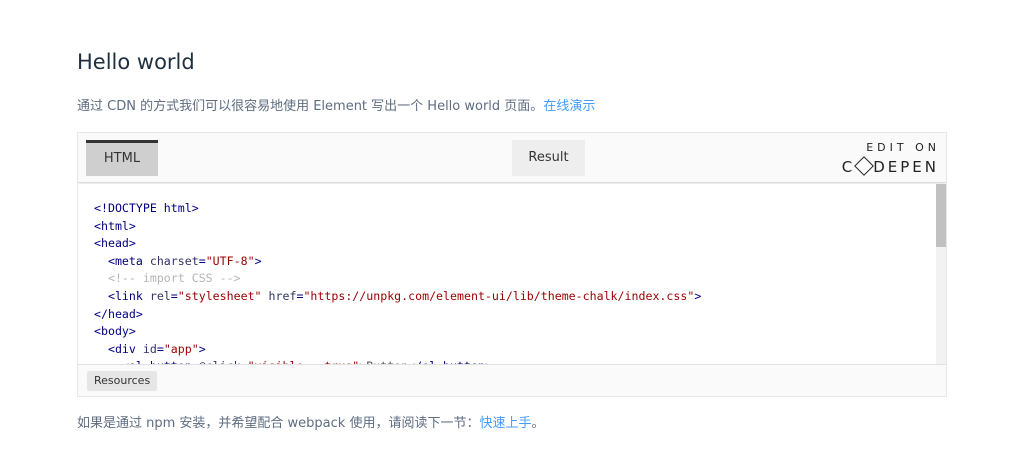  I want to click on code-token: id, so click(149, 348).